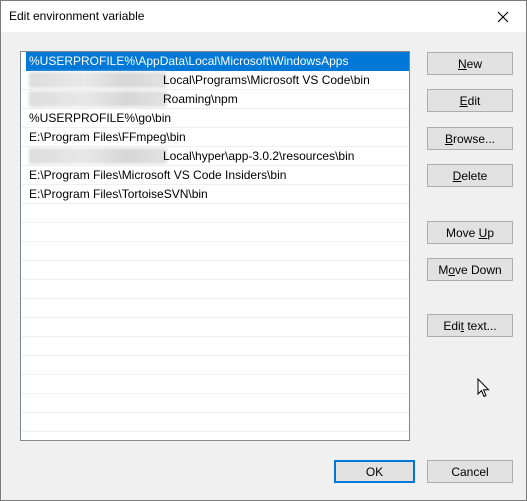  I want to click on list-item: Local\hyper\app-3.0.2\resources\bin, so click(215, 156).